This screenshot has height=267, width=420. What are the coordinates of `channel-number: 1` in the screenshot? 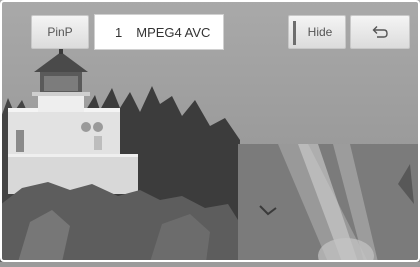 It's located at (119, 32).